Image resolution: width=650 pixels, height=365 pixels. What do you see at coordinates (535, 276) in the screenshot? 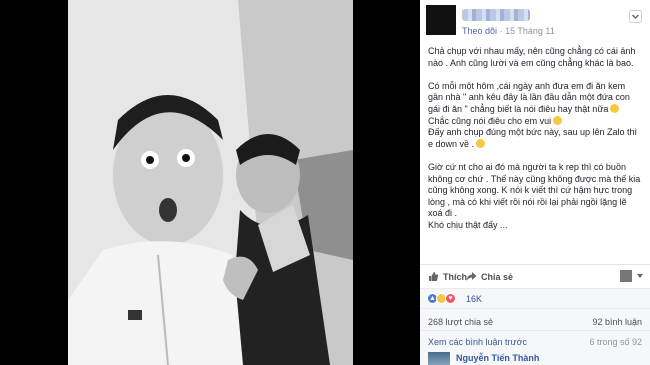
I see `post-actions: Thích Chia sẻ` at bounding box center [535, 276].